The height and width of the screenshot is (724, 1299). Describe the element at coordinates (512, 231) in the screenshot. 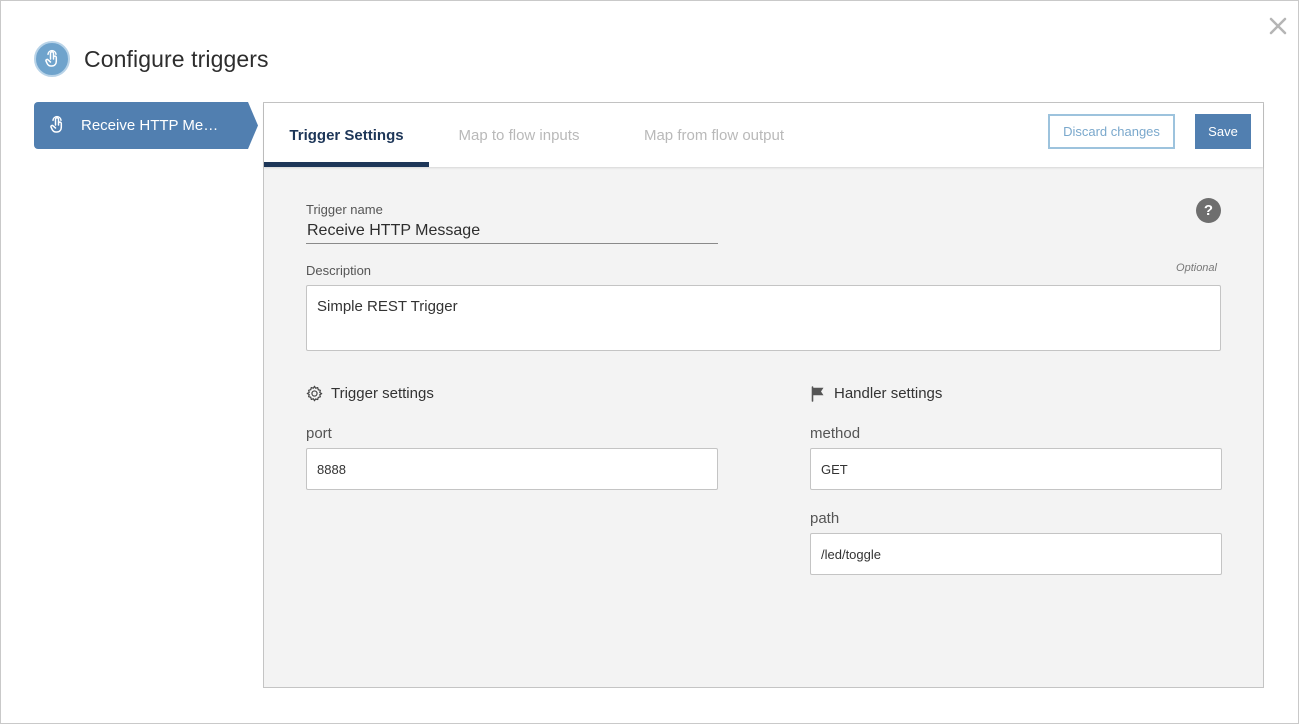

I see `trigger-name-input` at that location.